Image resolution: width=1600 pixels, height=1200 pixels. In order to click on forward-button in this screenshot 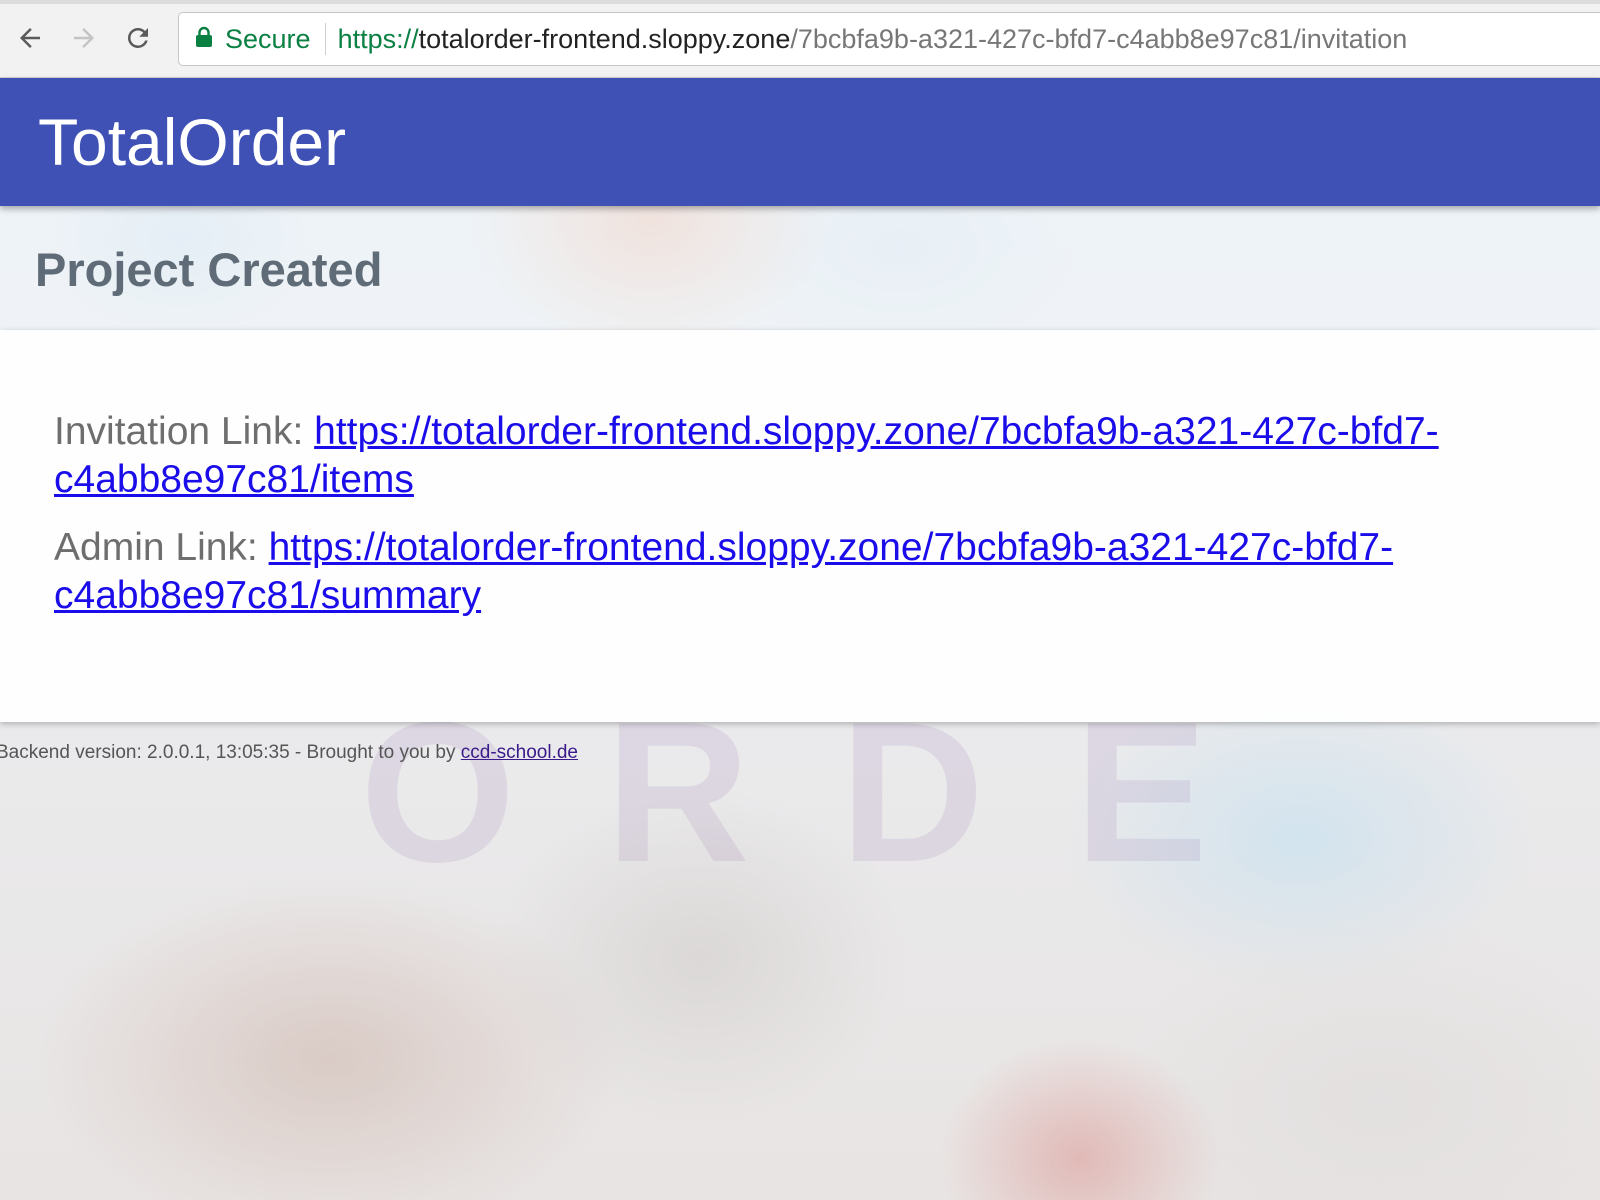, I will do `click(84, 38)`.